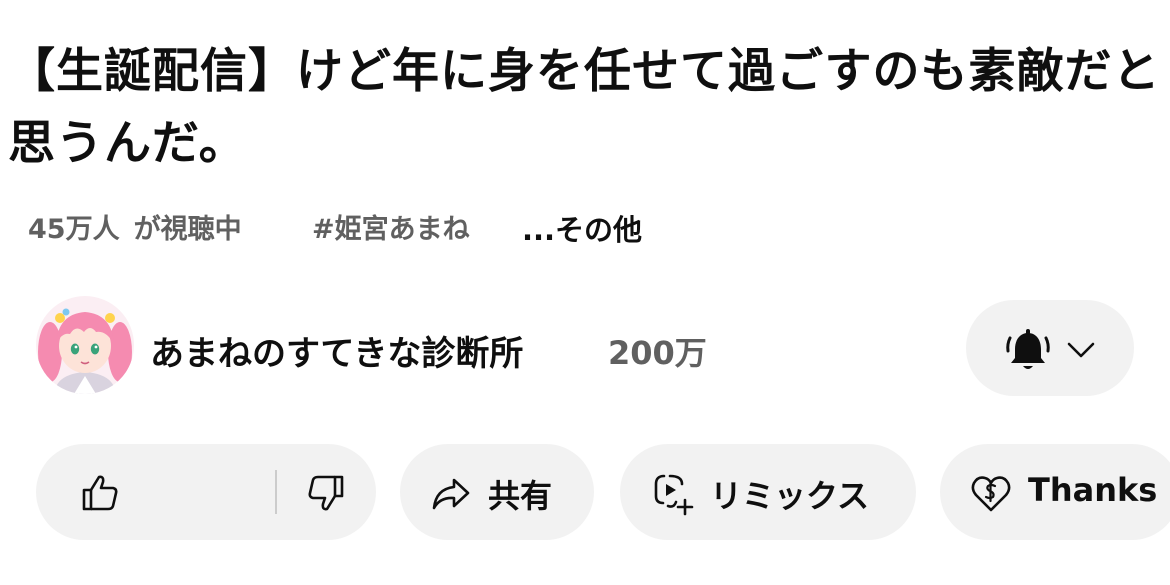 The width and height of the screenshot is (1170, 585). What do you see at coordinates (790, 496) in the screenshot?
I see `remix-label: リミックス` at bounding box center [790, 496].